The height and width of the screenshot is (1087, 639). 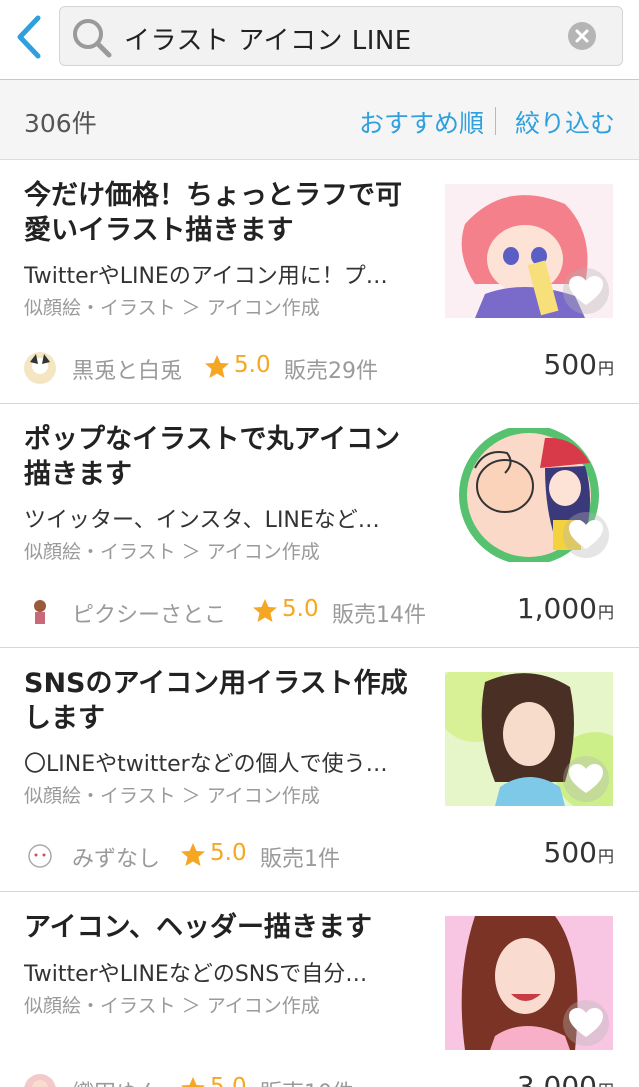 I want to click on sales-count: 販売10件, so click(x=307, y=1081).